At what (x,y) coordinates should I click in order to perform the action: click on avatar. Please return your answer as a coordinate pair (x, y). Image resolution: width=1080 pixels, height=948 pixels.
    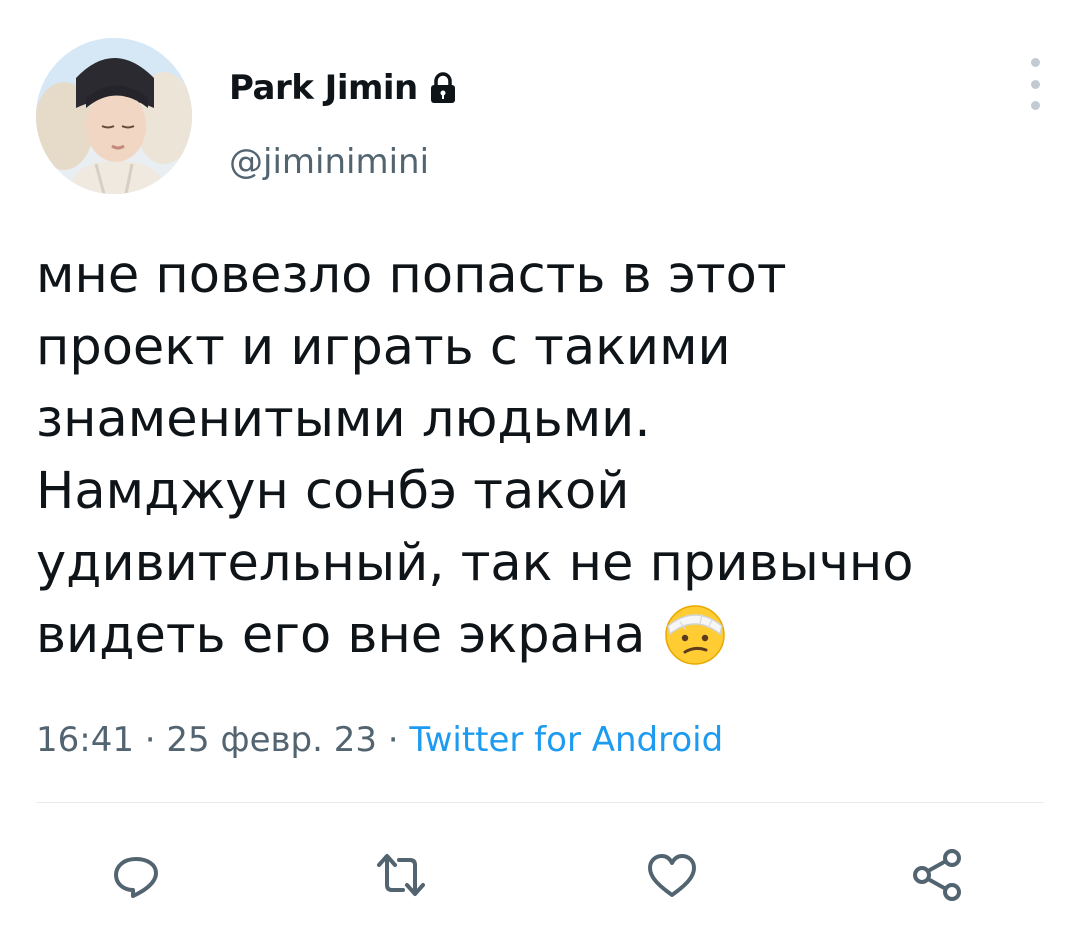
    Looking at the image, I should click on (114, 116).